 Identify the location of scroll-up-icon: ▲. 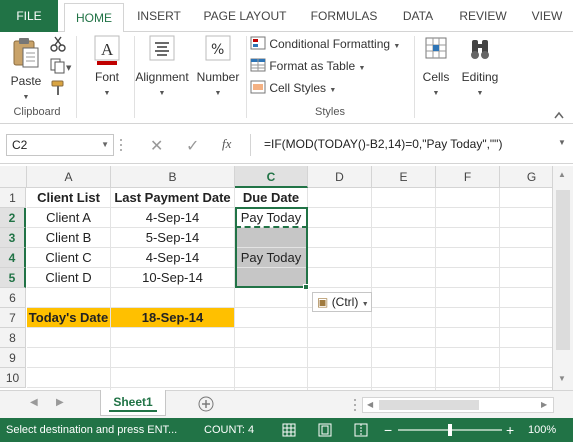
(562, 174).